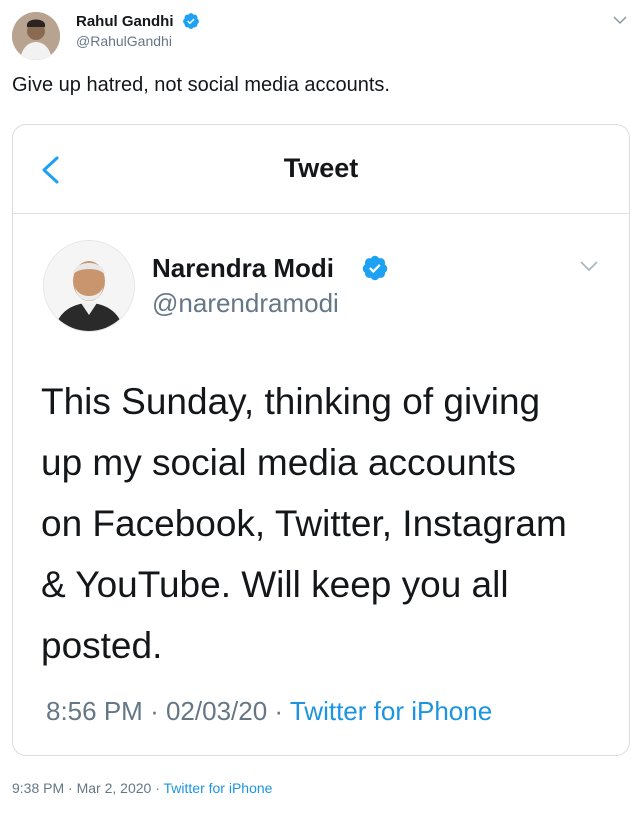 The image size is (640, 813). I want to click on embedded-text-line: up my social media accounts, so click(279, 462).